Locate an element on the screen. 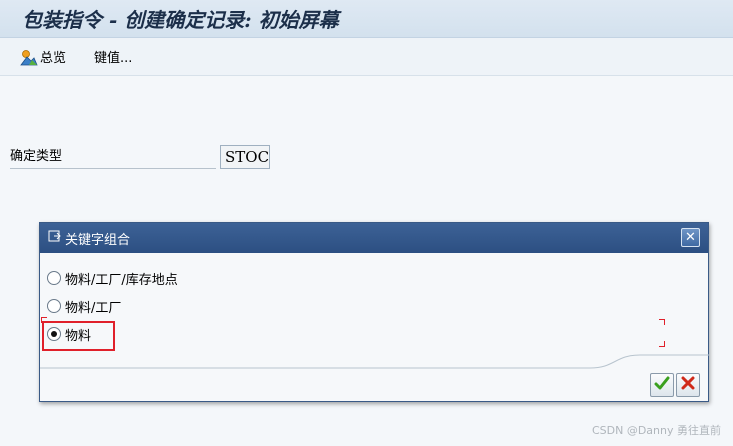 The height and width of the screenshot is (446, 733). option-material-plant-storage: 物料/工厂/库存地点 is located at coordinates (112, 278).